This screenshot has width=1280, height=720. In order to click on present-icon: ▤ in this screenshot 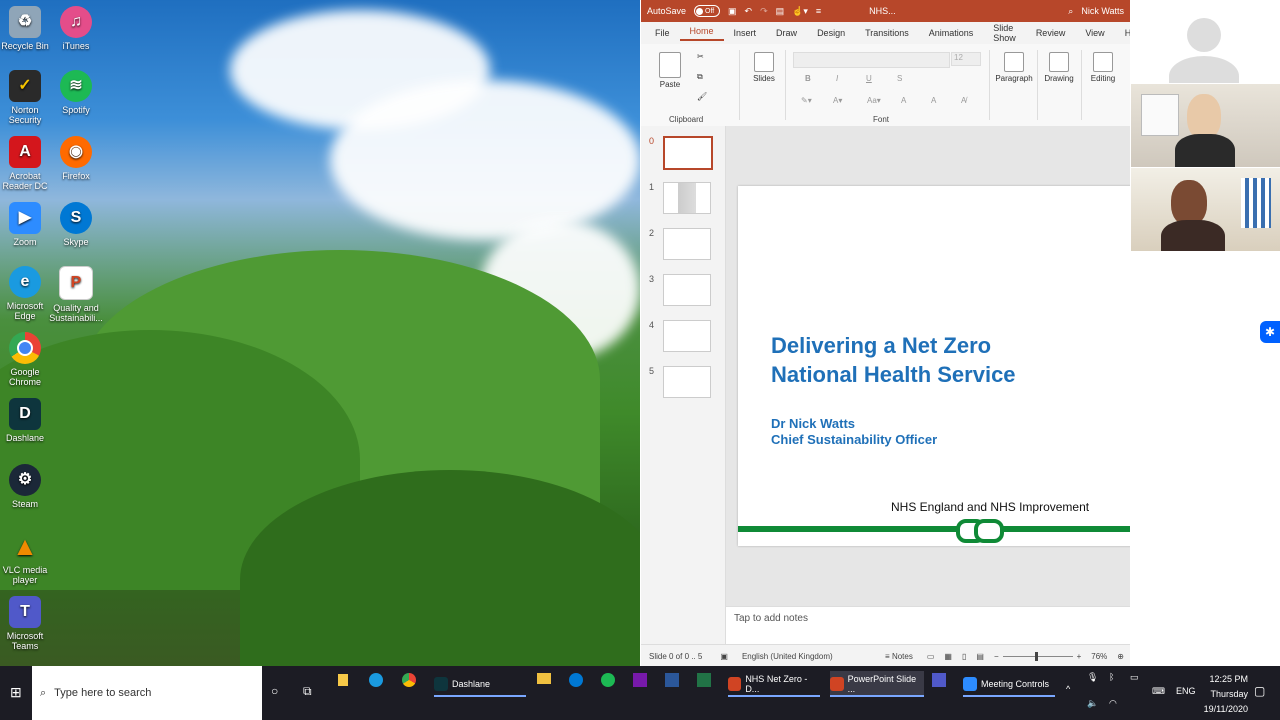, I will do `click(780, 11)`.